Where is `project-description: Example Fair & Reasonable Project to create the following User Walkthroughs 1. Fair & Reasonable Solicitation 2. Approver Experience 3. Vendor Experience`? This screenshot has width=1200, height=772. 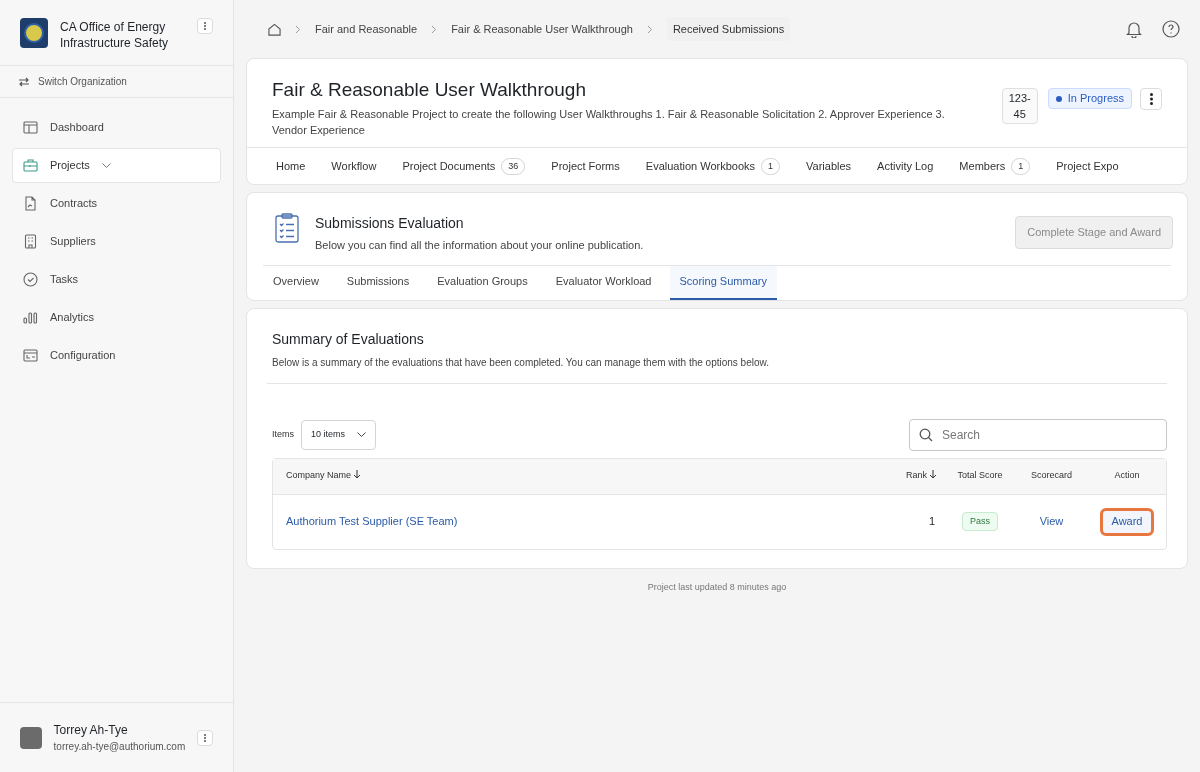 project-description: Example Fair & Reasonable Project to create the following User Walkthroughs 1. Fair & Reasonable Solicitation 2. Approver Experience 3. Vendor Experience is located at coordinates (609, 122).